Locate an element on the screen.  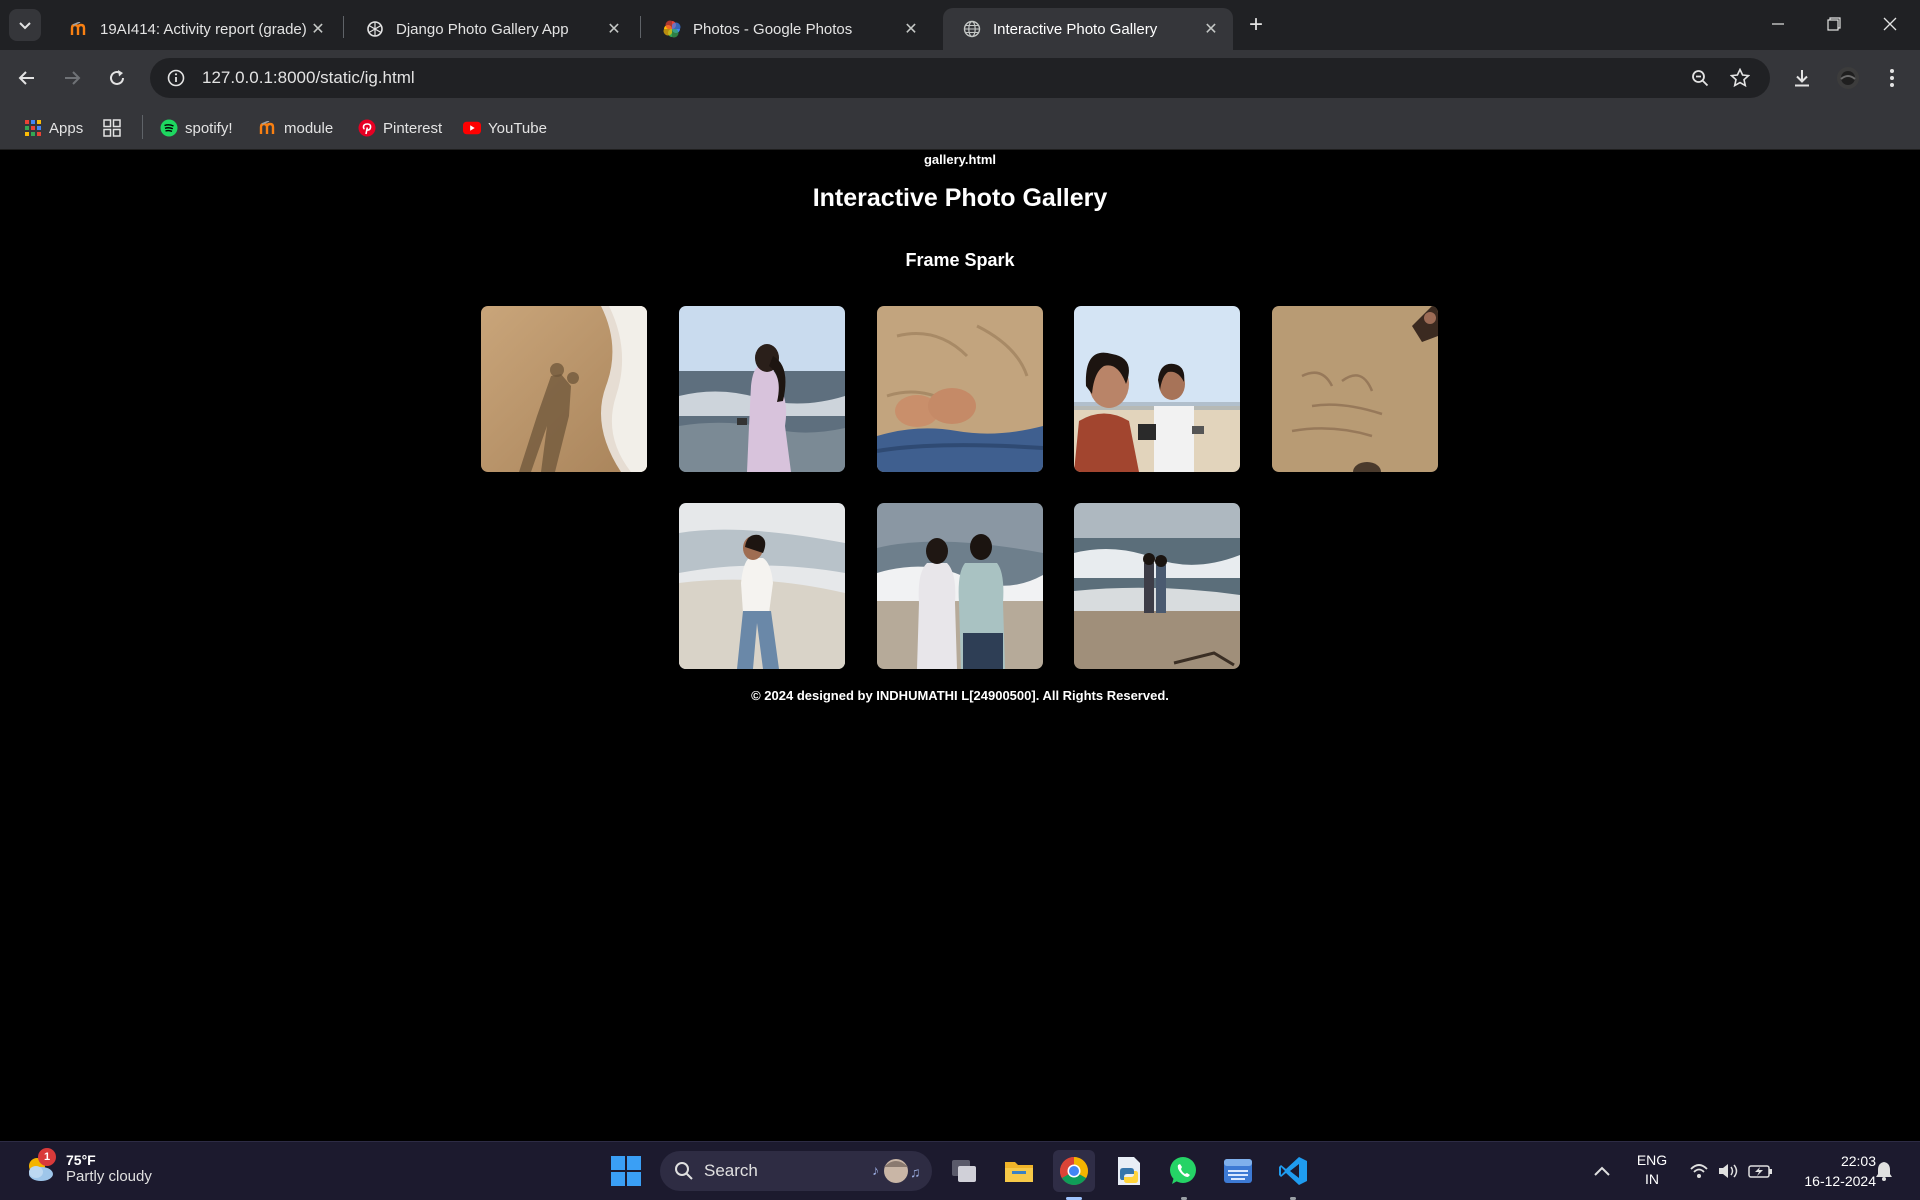
reload-icon is located at coordinates (117, 77).